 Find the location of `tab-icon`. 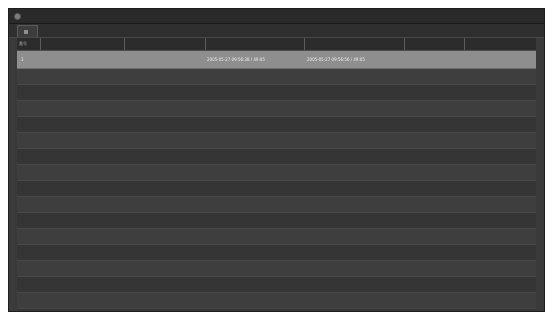

tab-icon is located at coordinates (26, 31).